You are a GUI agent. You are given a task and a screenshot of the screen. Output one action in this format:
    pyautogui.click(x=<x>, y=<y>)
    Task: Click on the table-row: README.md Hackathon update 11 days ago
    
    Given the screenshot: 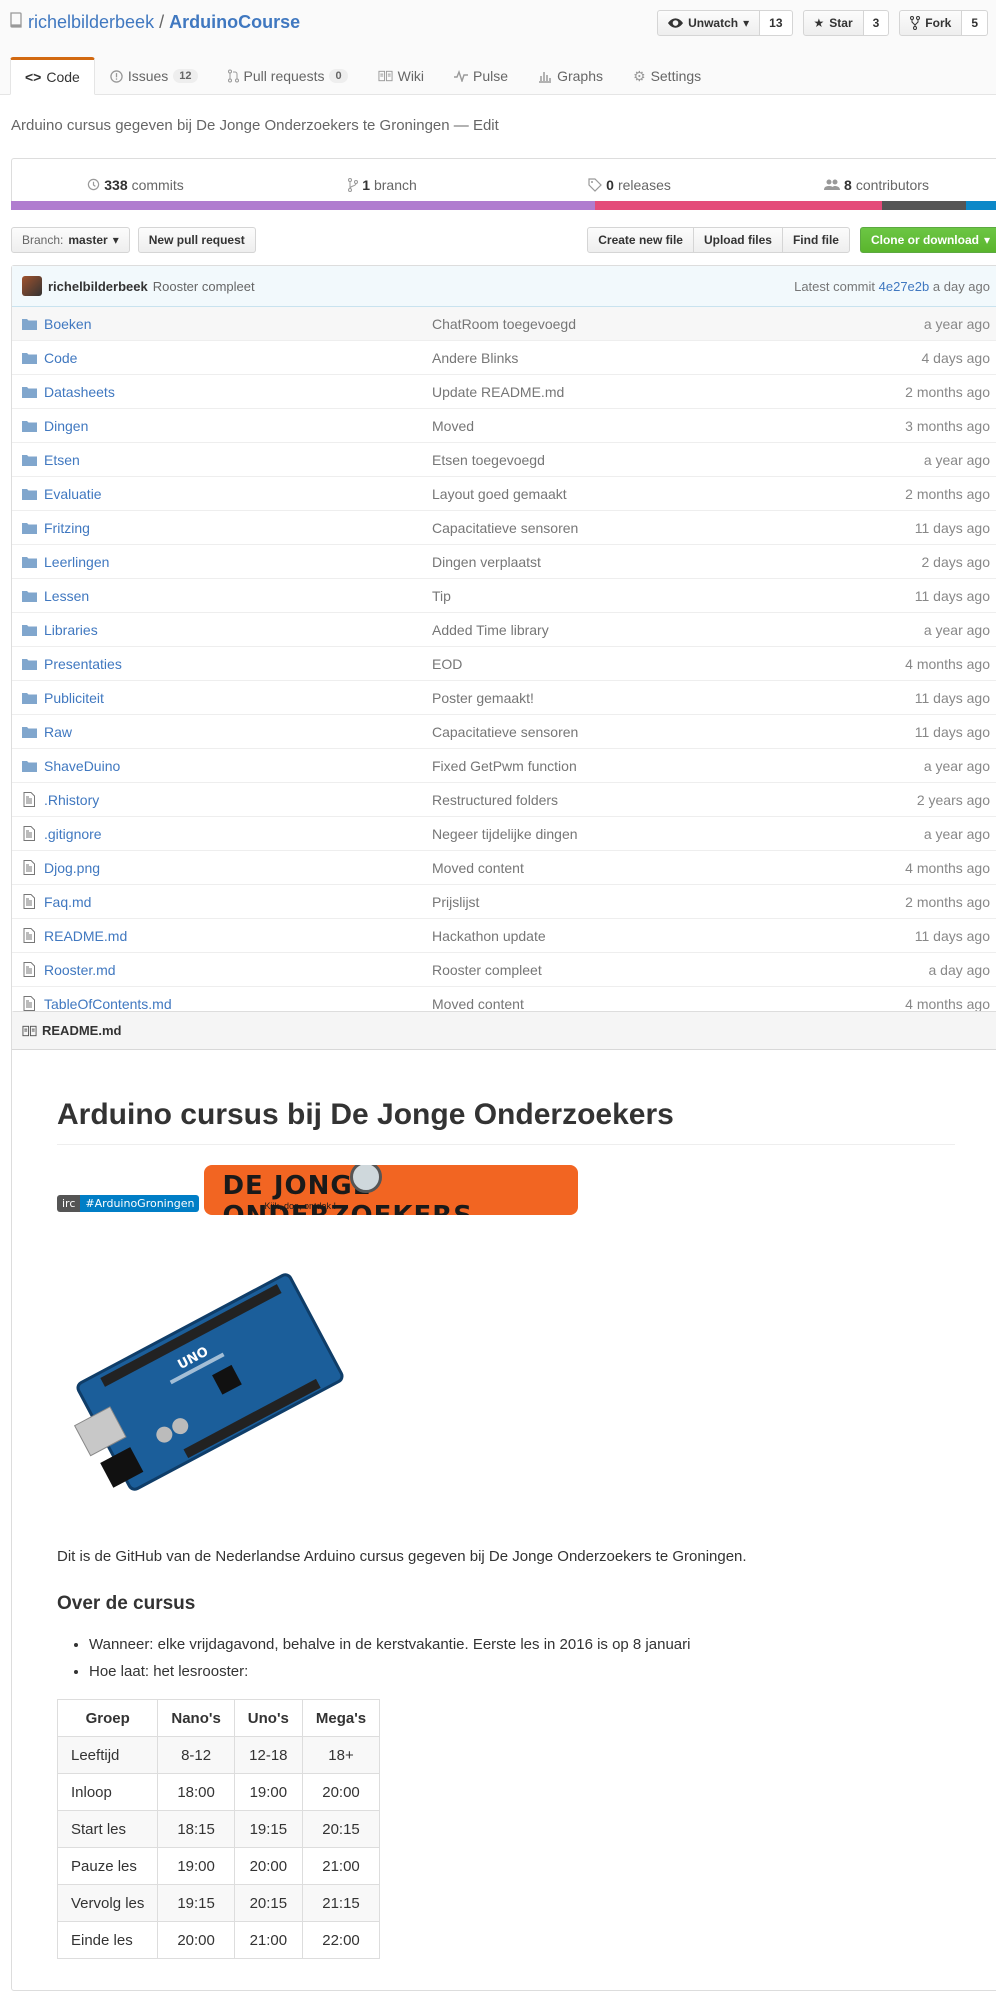 What is the action you would take?
    pyautogui.click(x=504, y=935)
    